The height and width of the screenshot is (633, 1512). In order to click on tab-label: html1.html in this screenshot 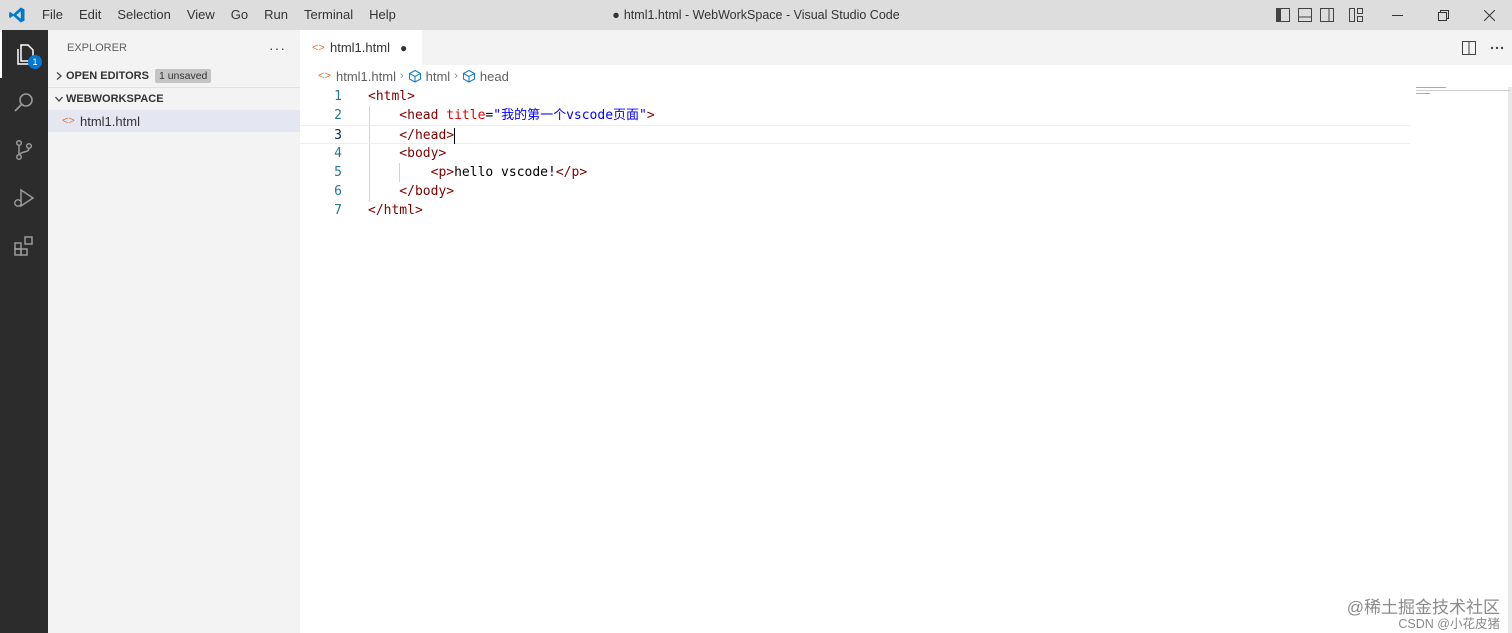, I will do `click(360, 47)`.